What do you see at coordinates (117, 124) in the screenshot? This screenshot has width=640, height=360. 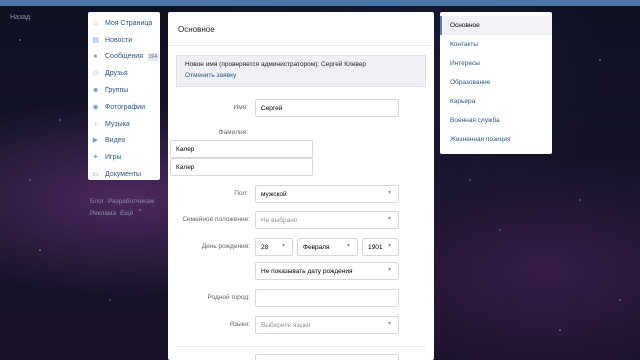 I see `nav-item-label: Музыка` at bounding box center [117, 124].